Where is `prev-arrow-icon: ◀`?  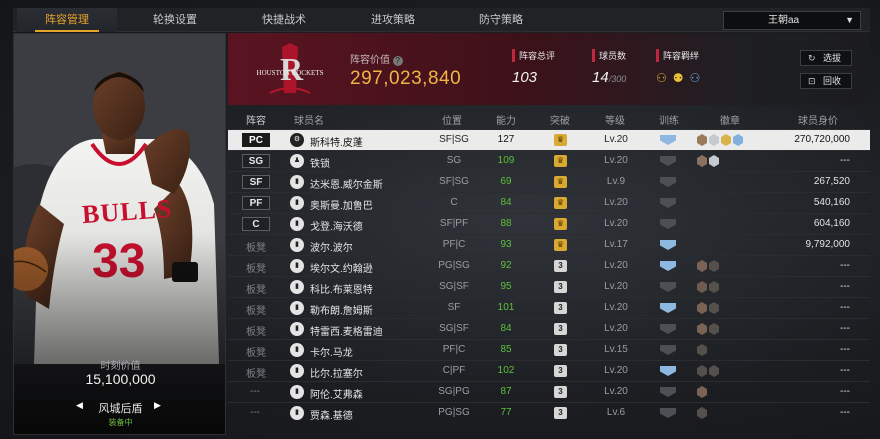
prev-arrow-icon: ◀ is located at coordinates (79, 405).